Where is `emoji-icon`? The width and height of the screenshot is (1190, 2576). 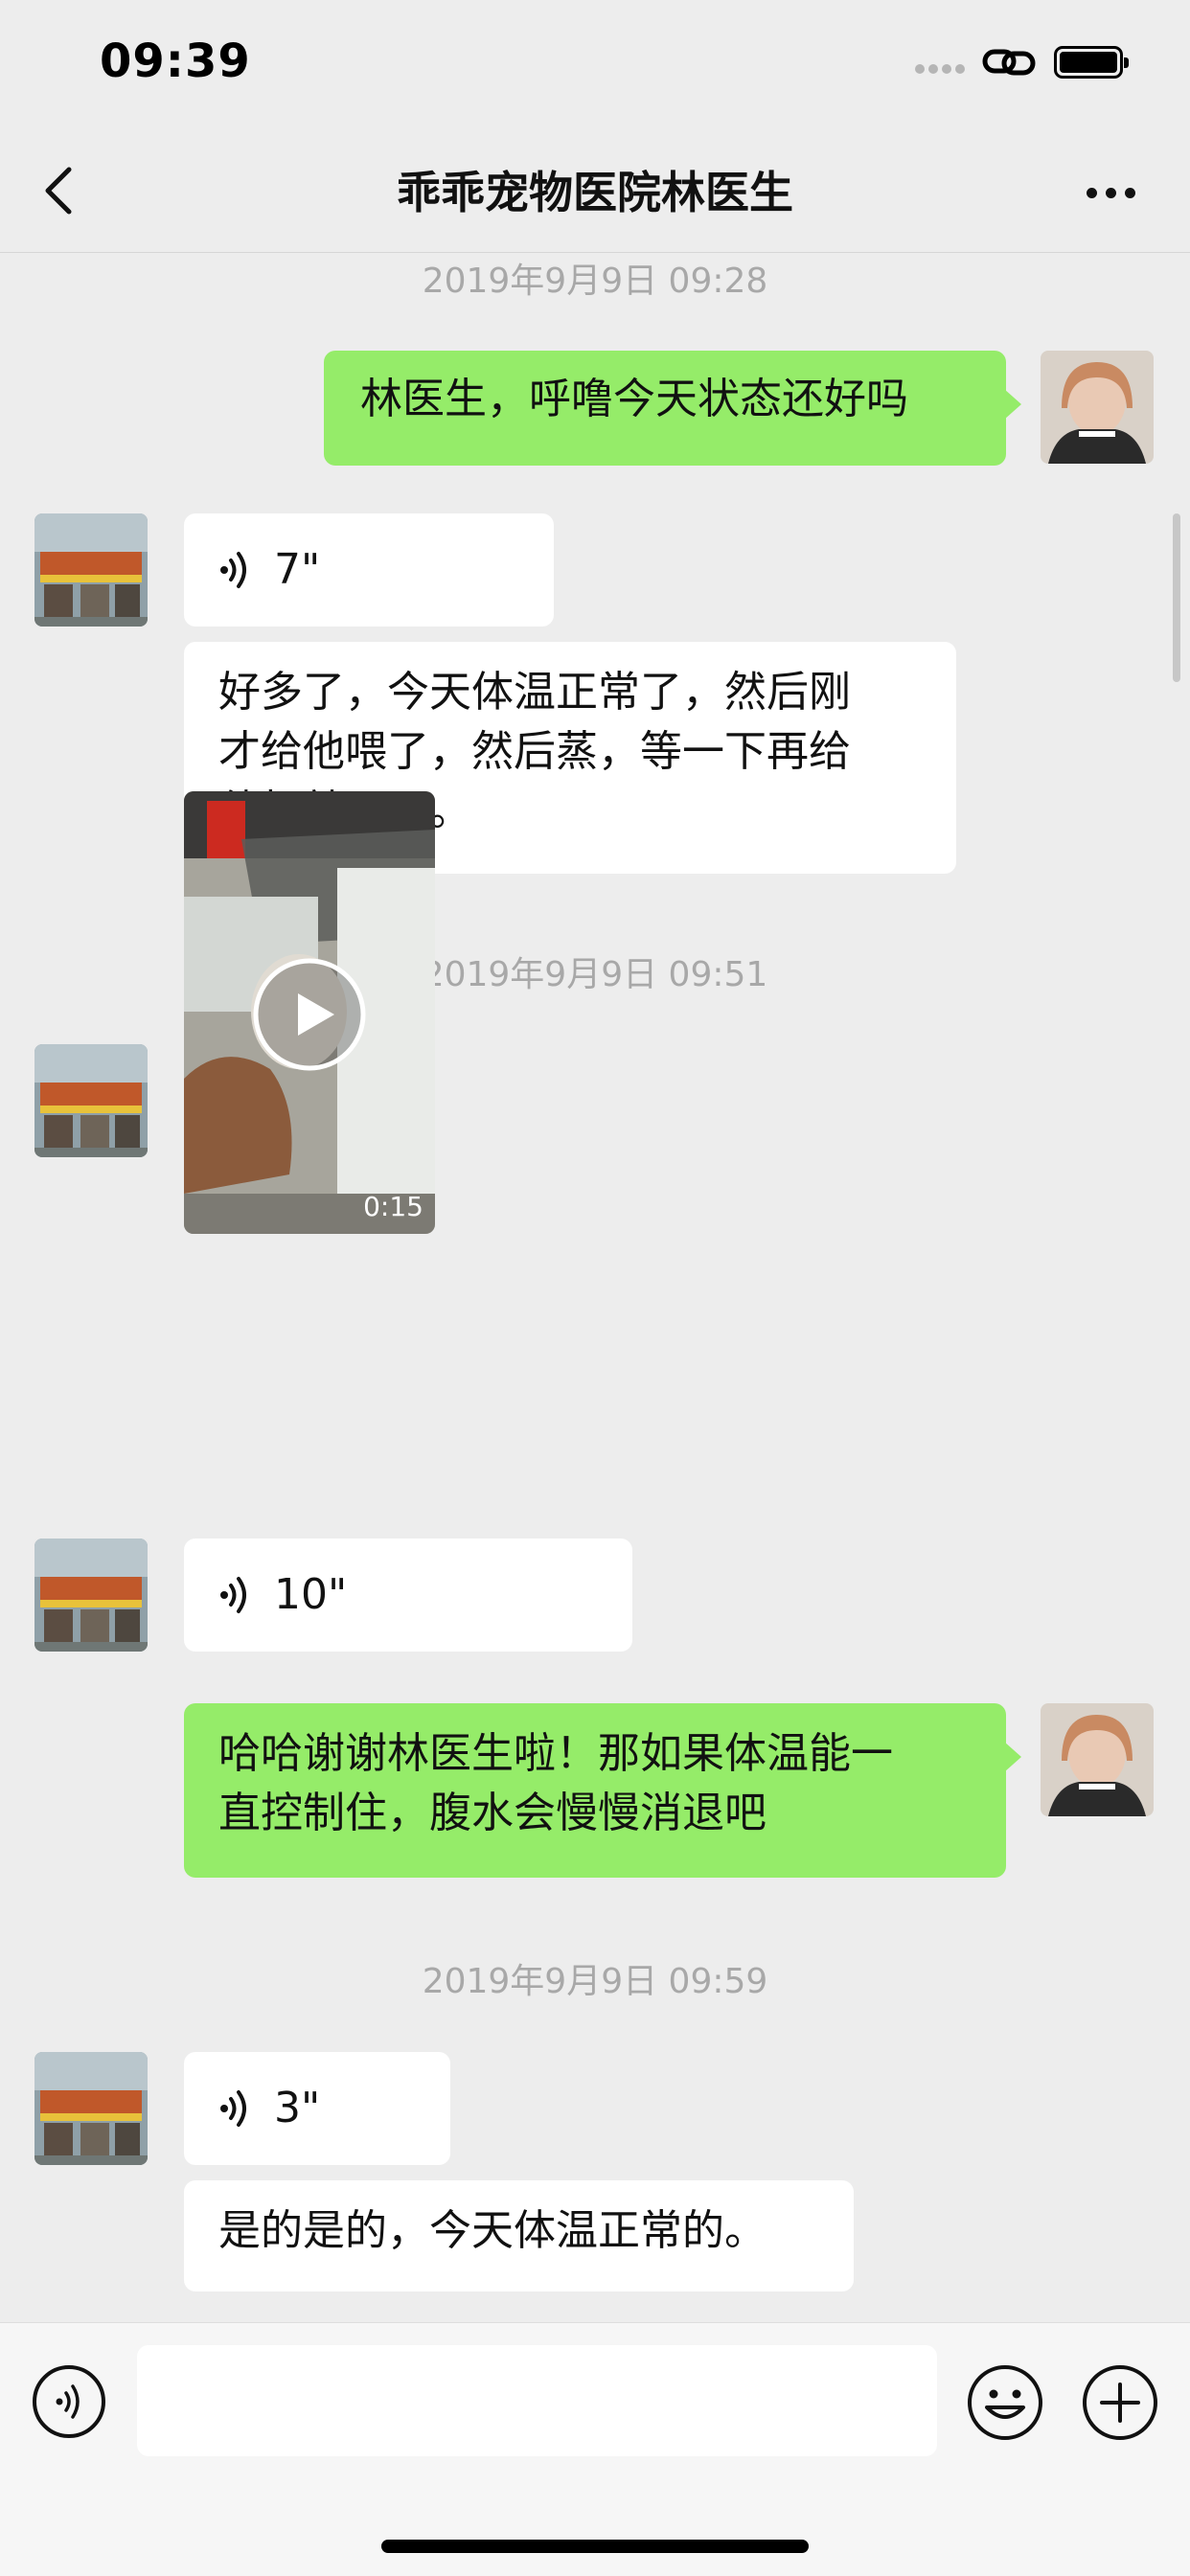 emoji-icon is located at coordinates (1005, 2402).